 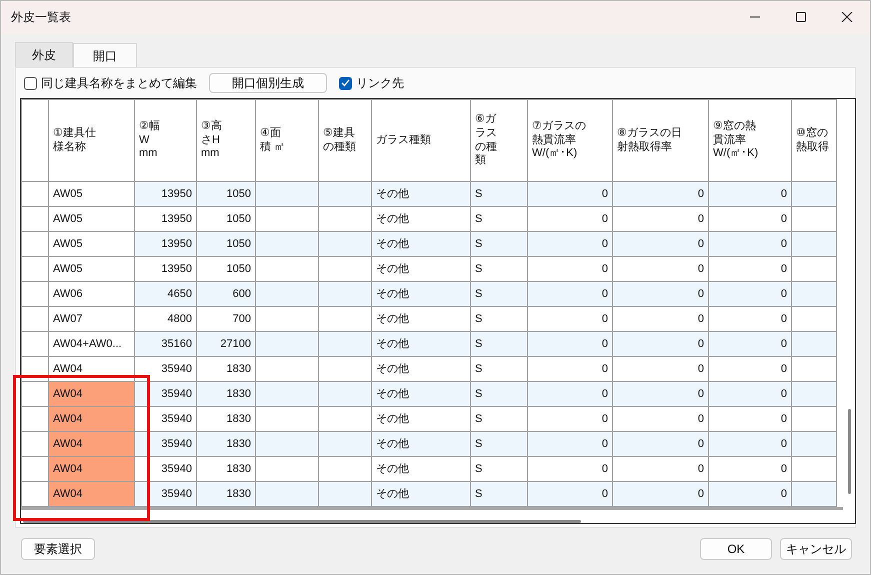 I want to click on column-header: ①建具仕様名称, so click(x=76, y=140).